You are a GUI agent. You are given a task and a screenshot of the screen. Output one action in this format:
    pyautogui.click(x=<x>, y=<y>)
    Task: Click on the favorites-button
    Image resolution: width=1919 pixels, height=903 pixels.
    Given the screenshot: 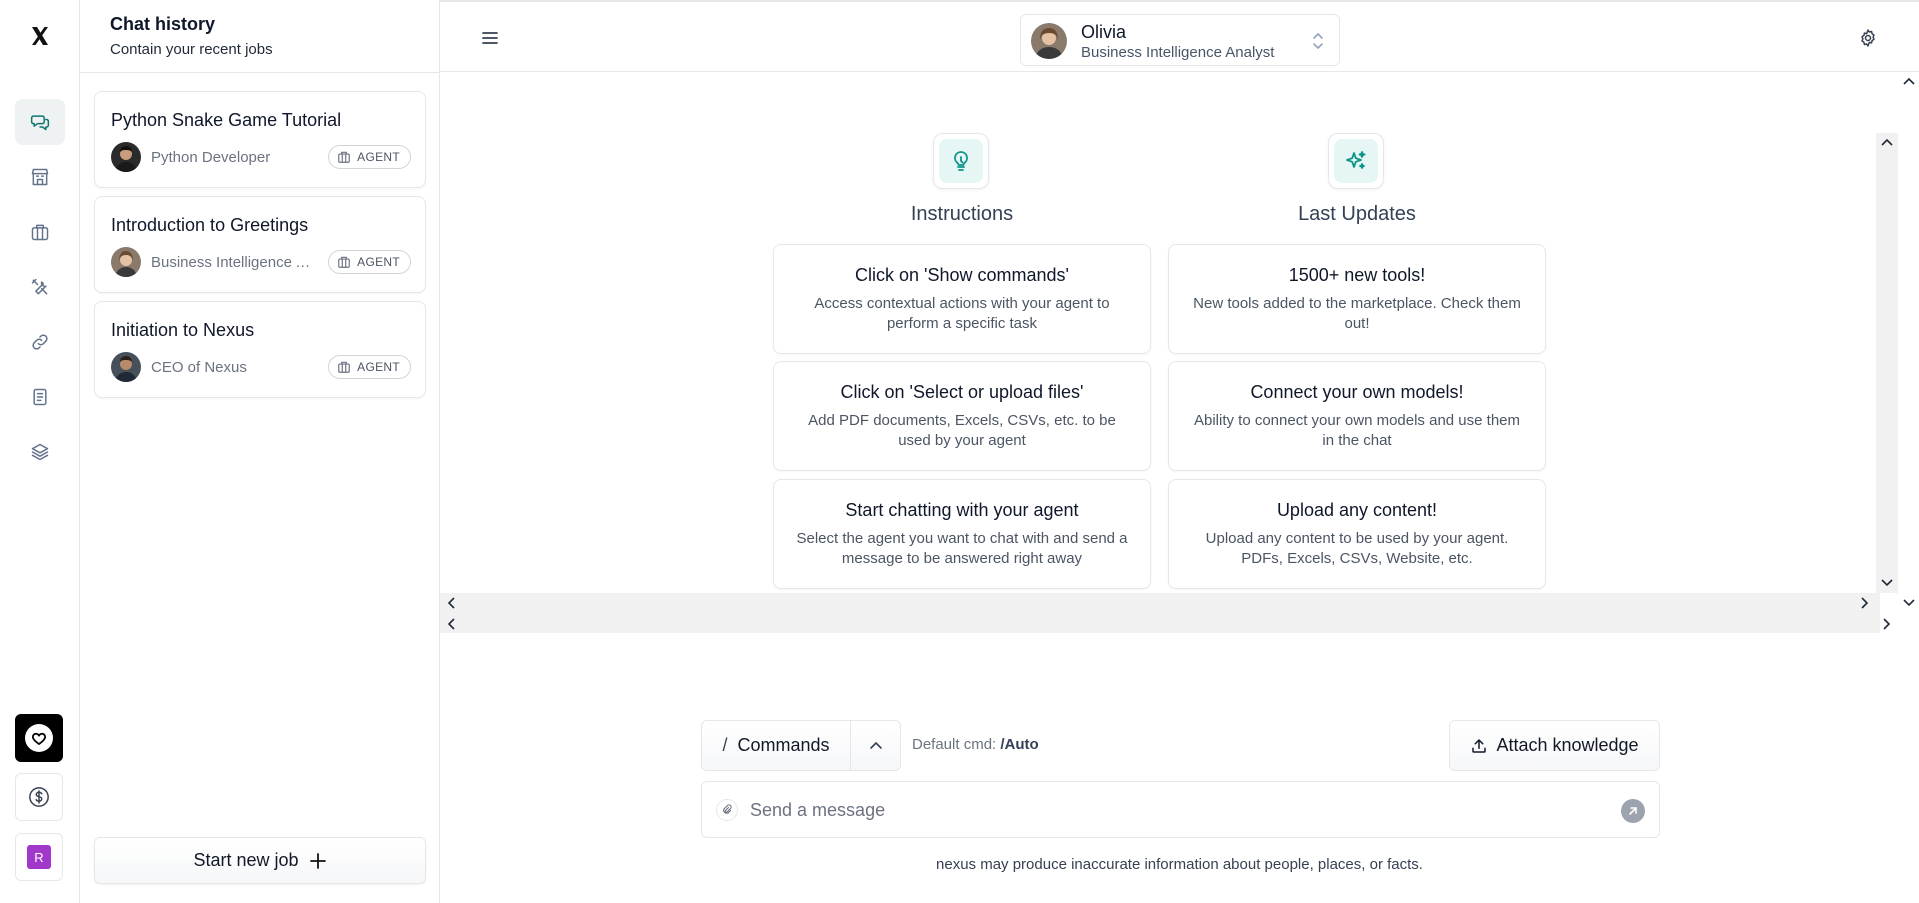 What is the action you would take?
    pyautogui.click(x=39, y=738)
    